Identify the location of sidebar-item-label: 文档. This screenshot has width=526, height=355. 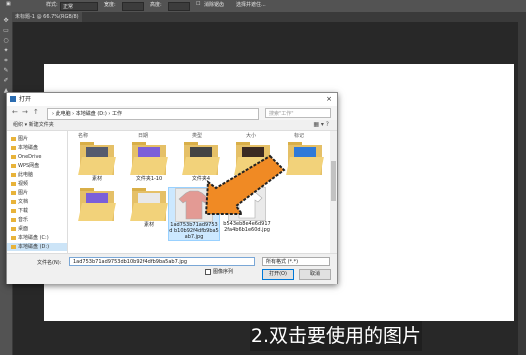
(23, 202).